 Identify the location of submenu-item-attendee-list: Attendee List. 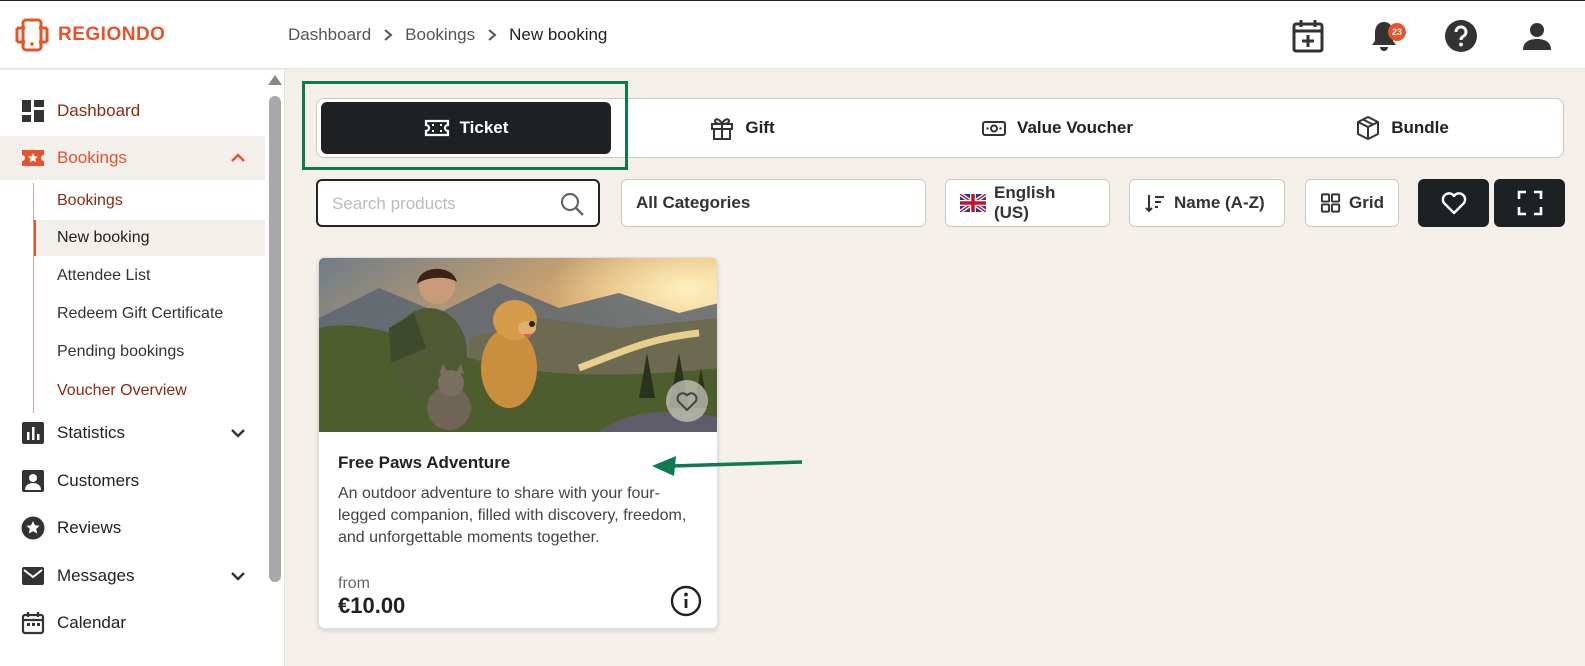
(149, 276).